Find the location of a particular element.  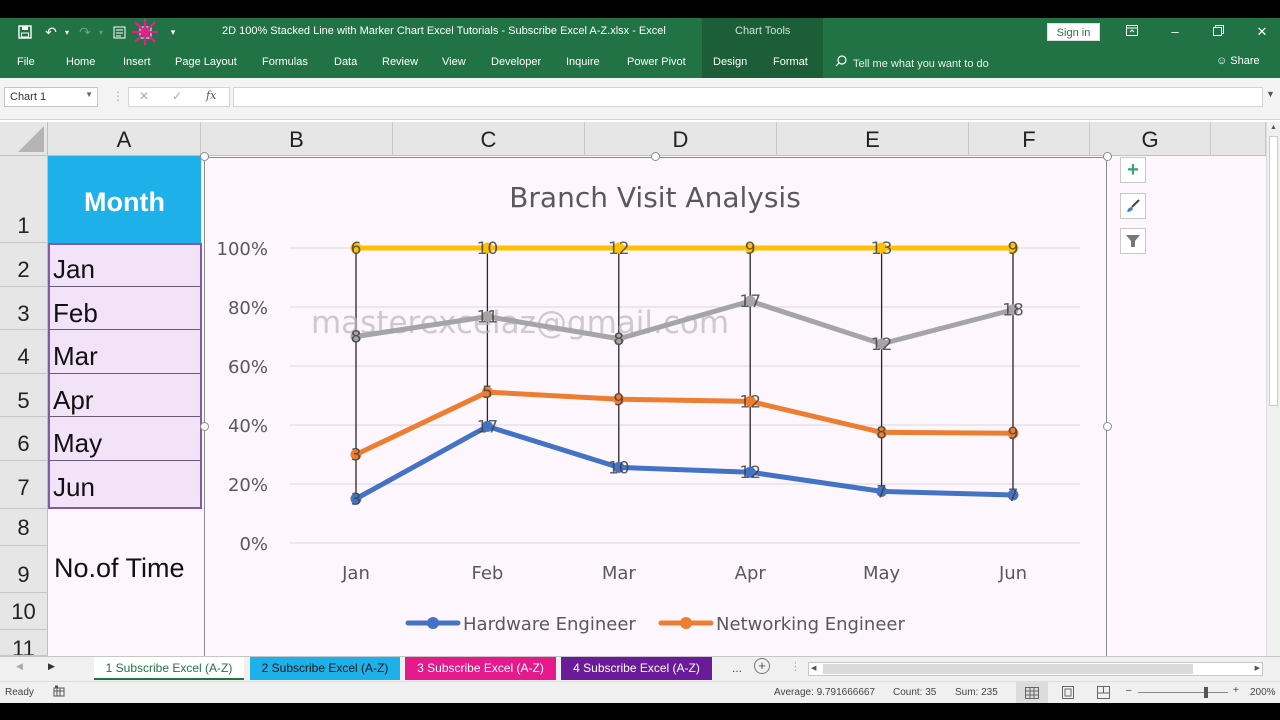

expand-formula-bar-icon: ▼ is located at coordinates (1270, 94).